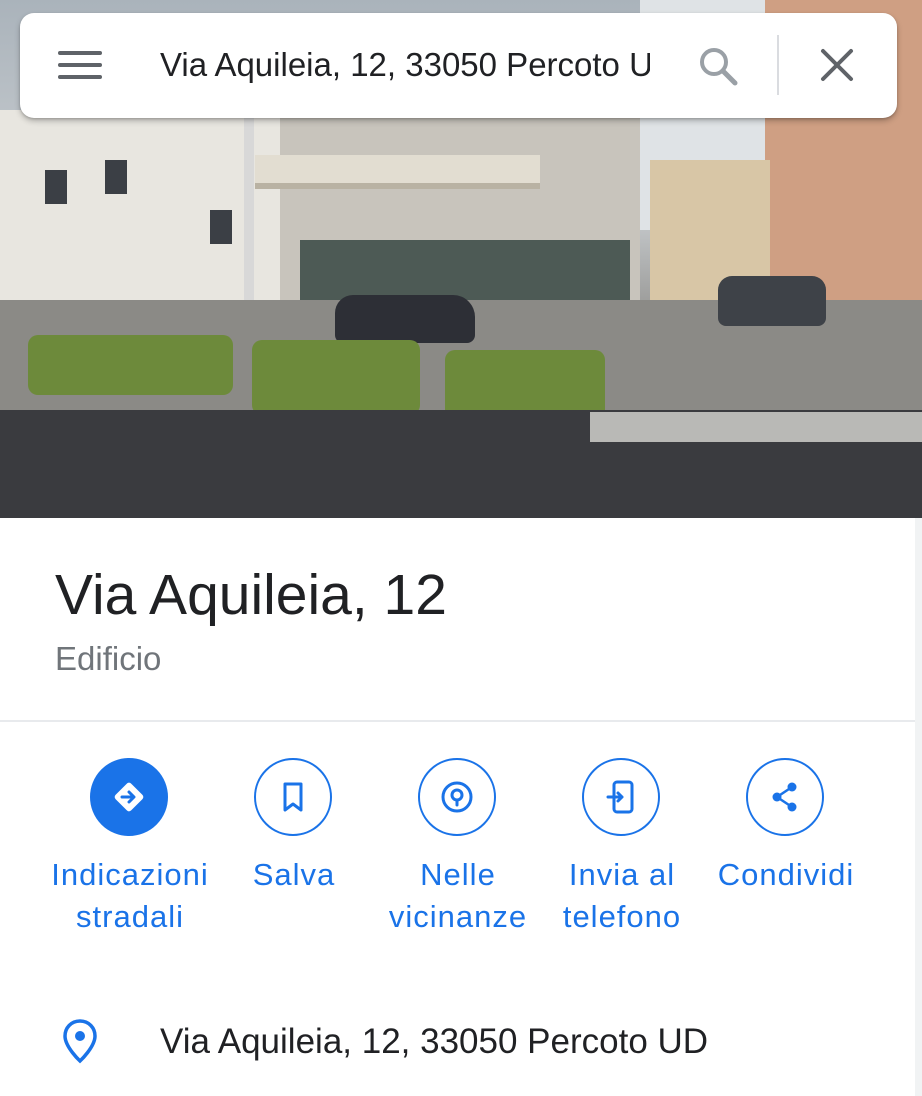 This screenshot has height=1096, width=922. Describe the element at coordinates (458, 895) in the screenshot. I see `nearby-label: Nelle vicinanze` at that location.